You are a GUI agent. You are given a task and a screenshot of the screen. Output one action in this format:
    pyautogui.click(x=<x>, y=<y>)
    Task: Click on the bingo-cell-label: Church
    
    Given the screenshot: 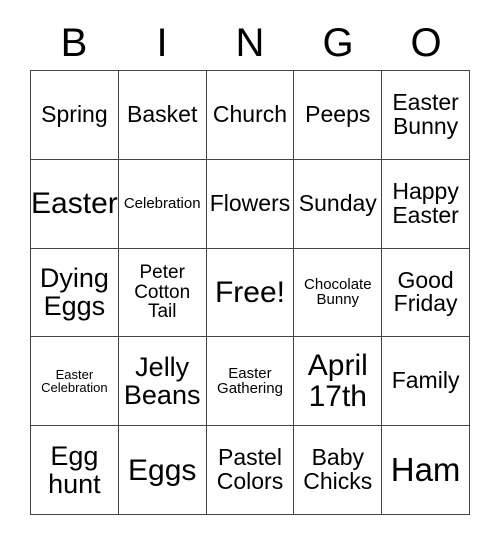 What is the action you would take?
    pyautogui.click(x=250, y=113)
    